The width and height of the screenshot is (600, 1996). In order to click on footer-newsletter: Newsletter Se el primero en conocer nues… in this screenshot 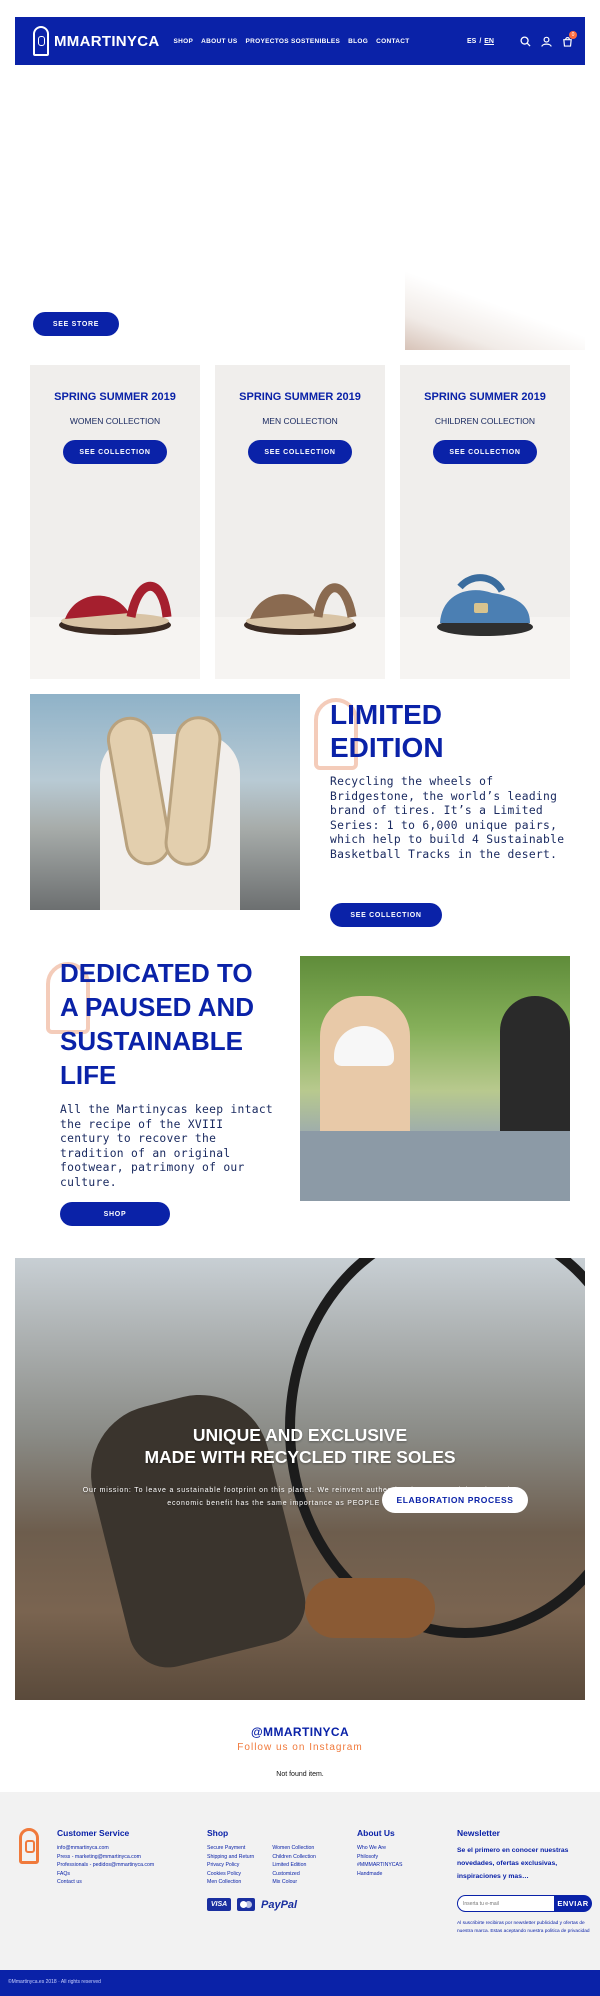, I will do `click(527, 1882)`.